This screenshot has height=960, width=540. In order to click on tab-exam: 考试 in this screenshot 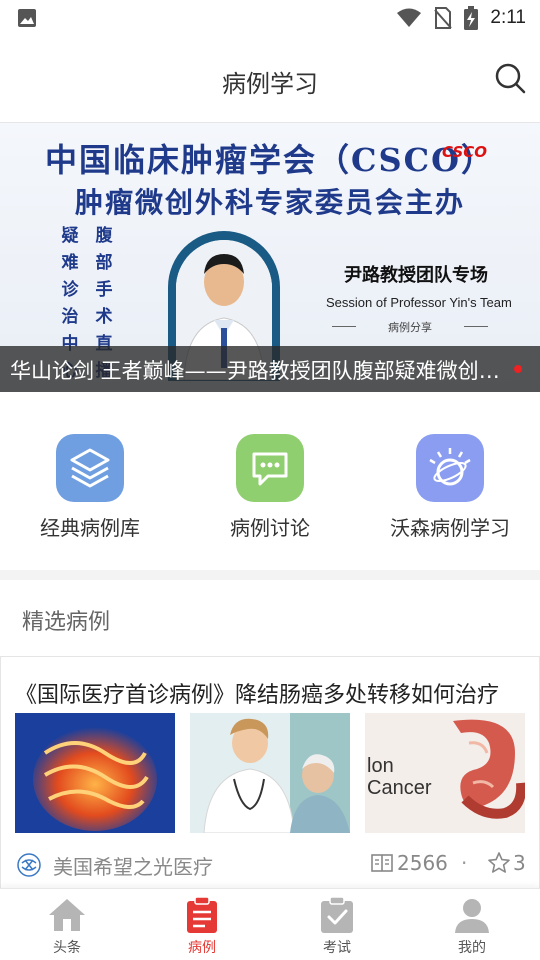, I will do `click(337, 926)`.